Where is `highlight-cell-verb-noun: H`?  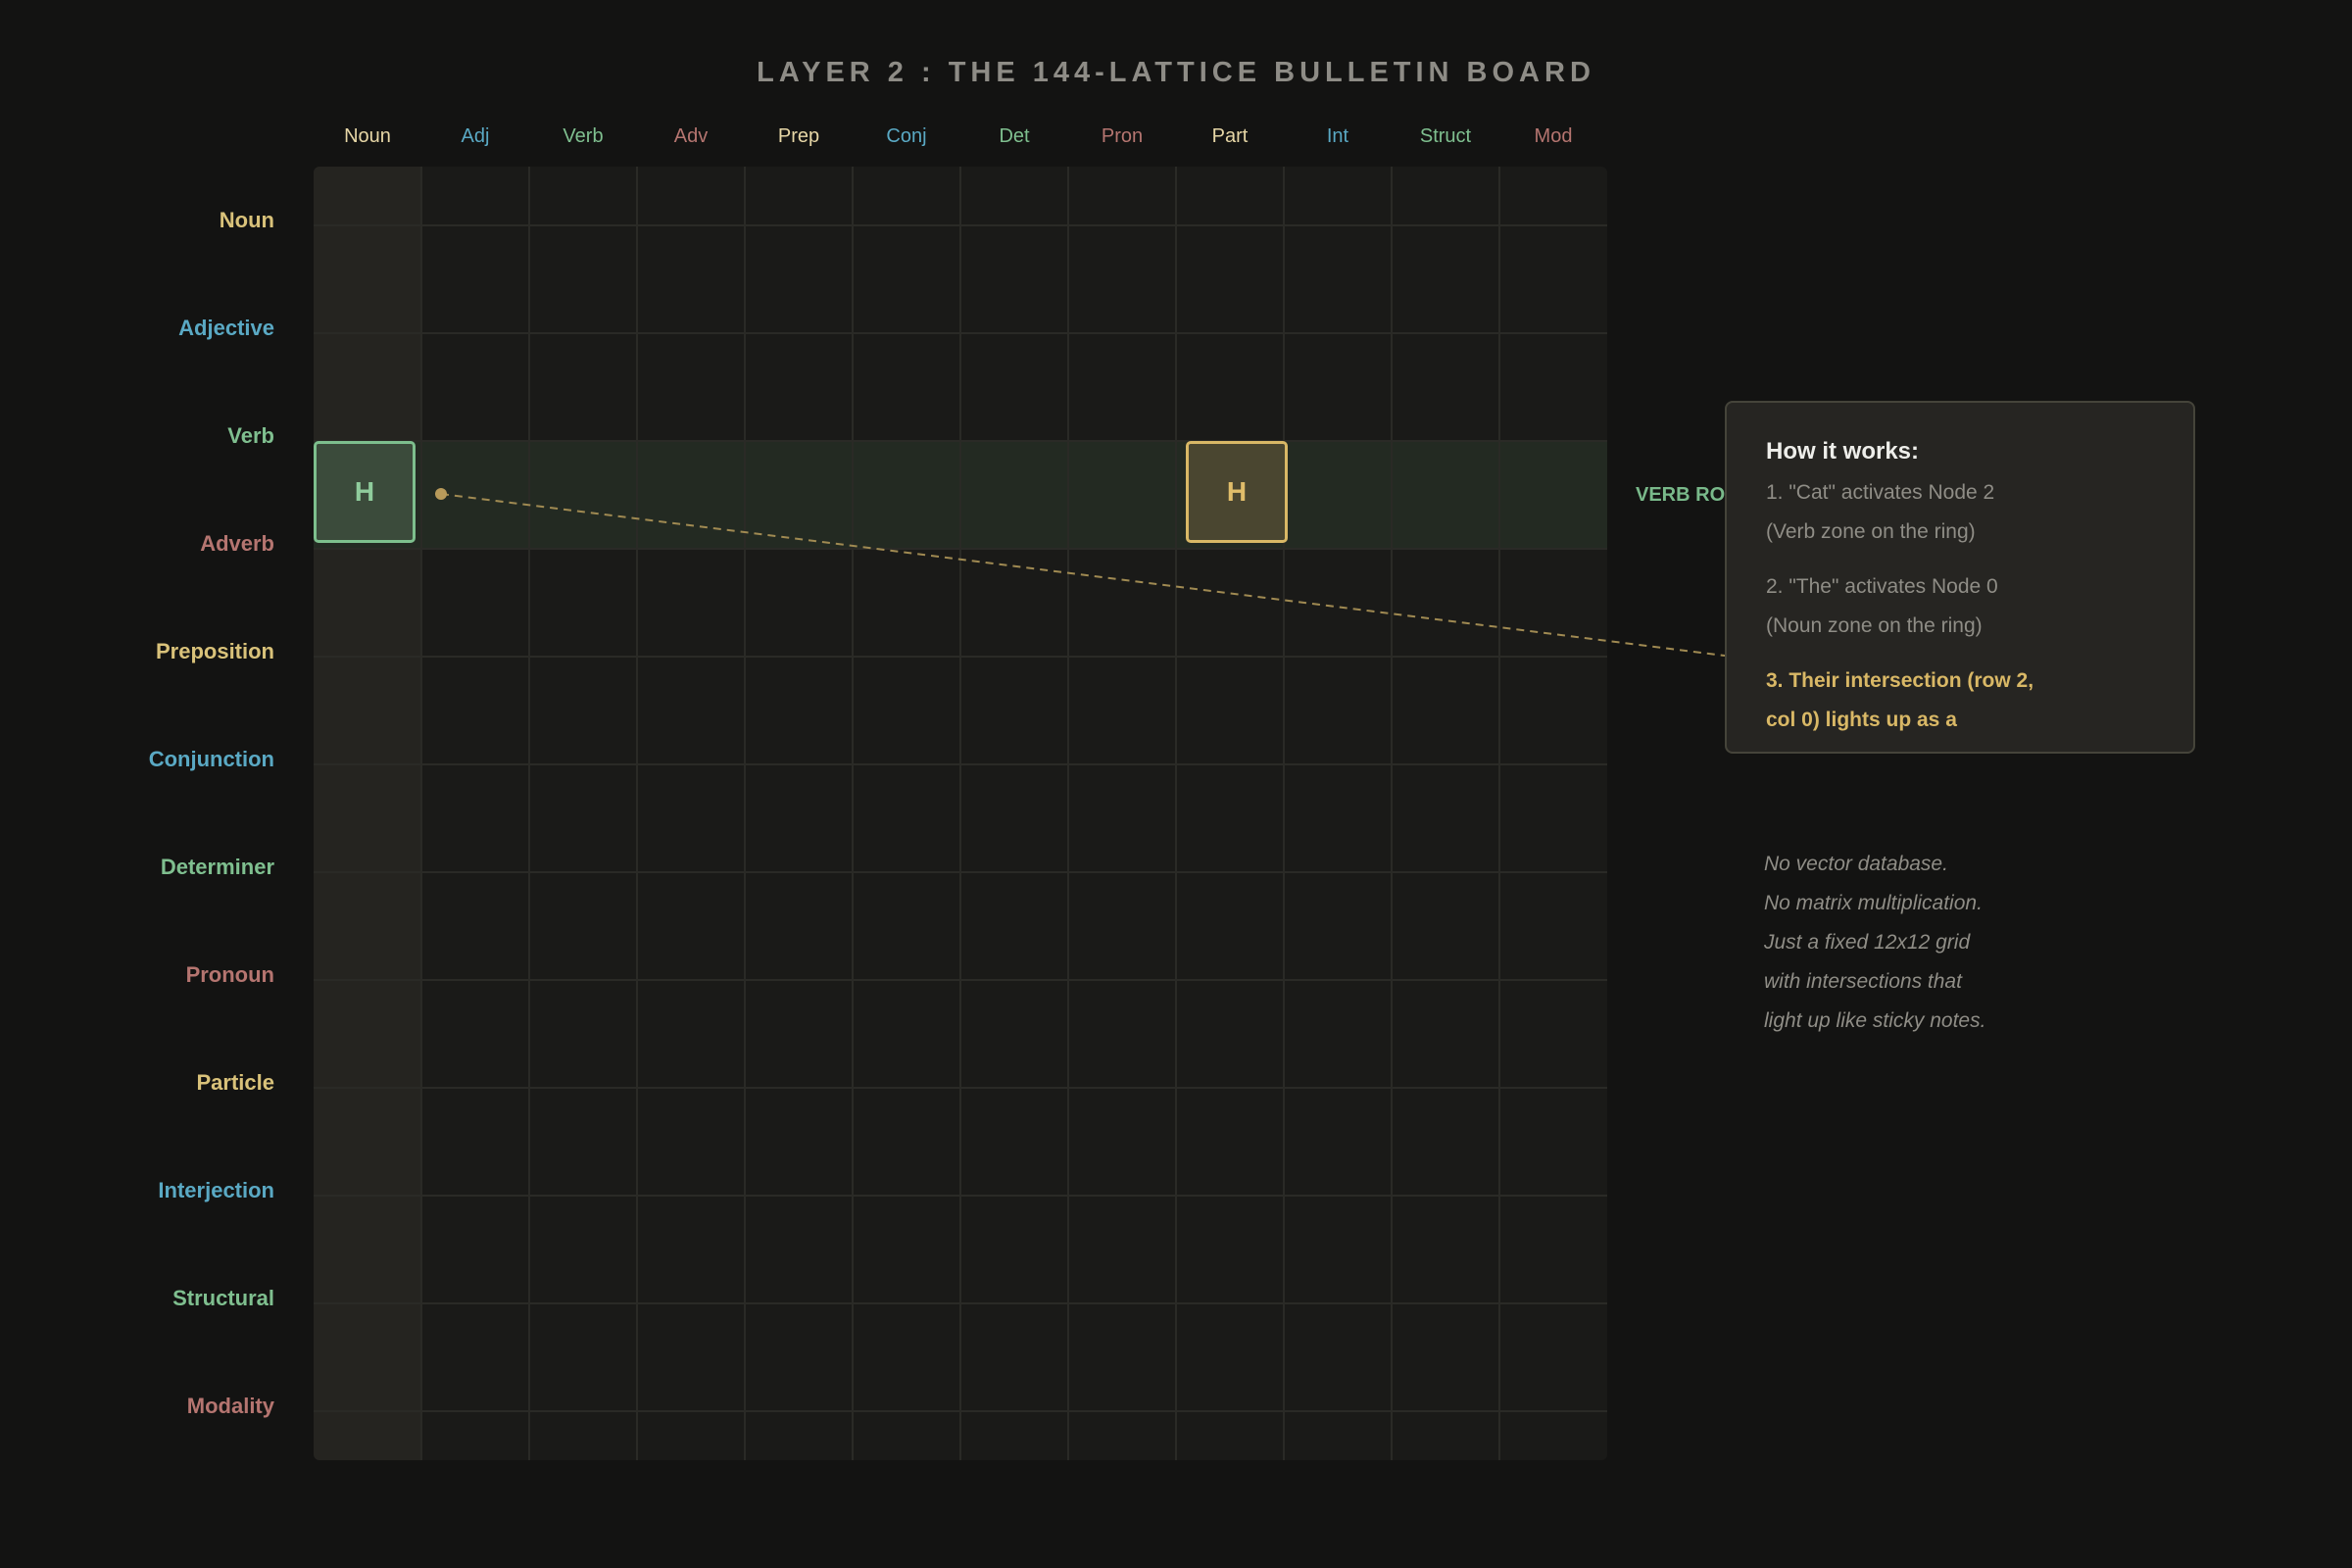
highlight-cell-verb-noun: H is located at coordinates (365, 492).